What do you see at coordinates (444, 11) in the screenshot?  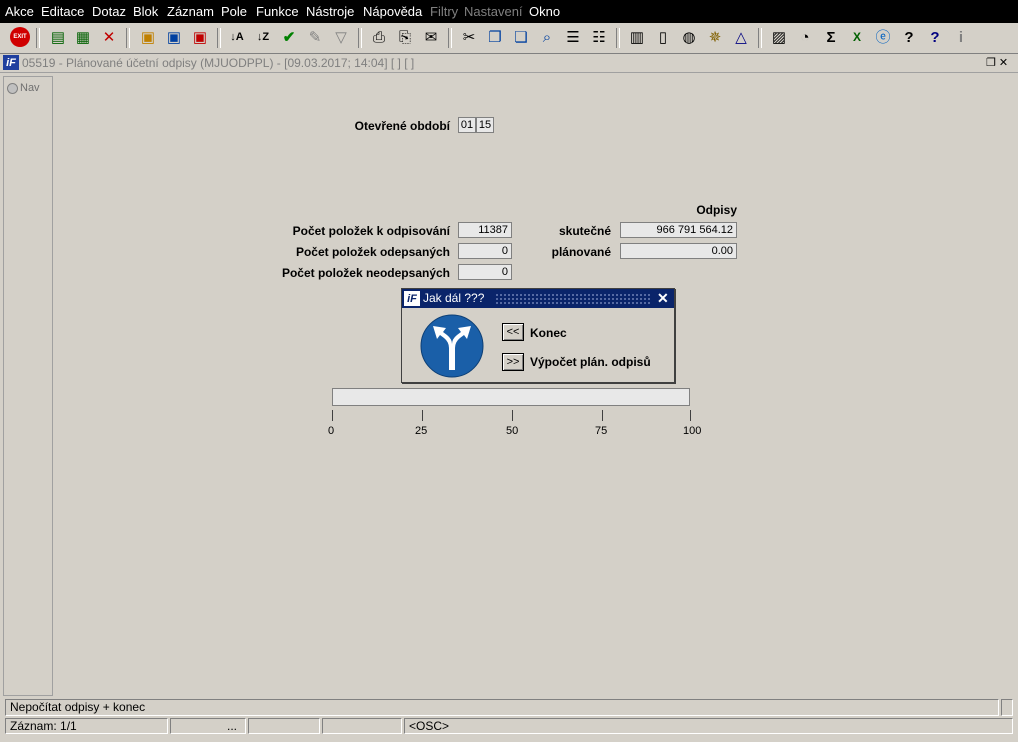 I see `menu-filtry: Filtry` at bounding box center [444, 11].